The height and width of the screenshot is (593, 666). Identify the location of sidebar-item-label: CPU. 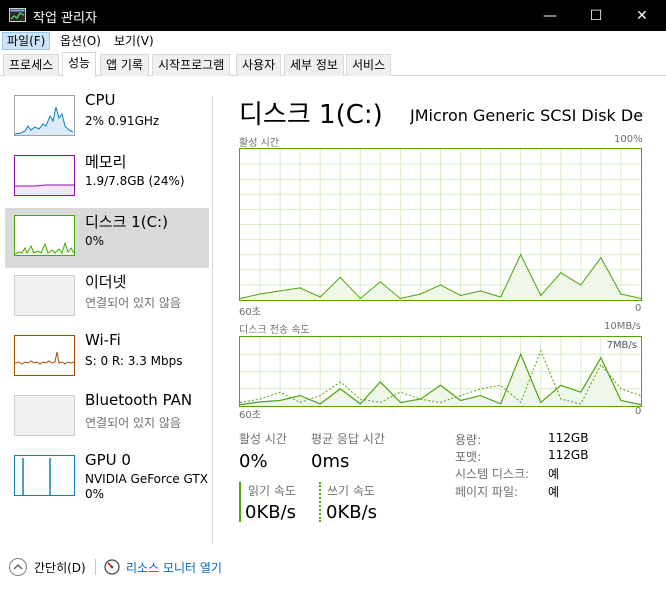
(100, 100).